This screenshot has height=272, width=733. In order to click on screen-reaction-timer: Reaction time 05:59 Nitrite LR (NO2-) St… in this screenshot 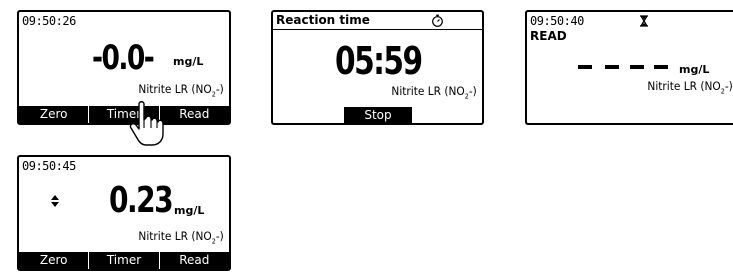, I will do `click(377, 67)`.